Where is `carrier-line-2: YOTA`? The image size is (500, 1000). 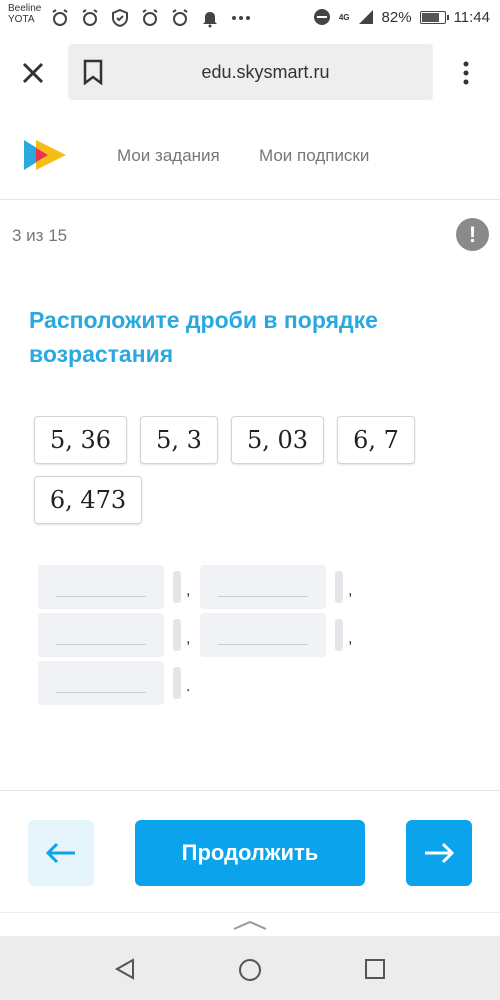 carrier-line-2: YOTA is located at coordinates (21, 19).